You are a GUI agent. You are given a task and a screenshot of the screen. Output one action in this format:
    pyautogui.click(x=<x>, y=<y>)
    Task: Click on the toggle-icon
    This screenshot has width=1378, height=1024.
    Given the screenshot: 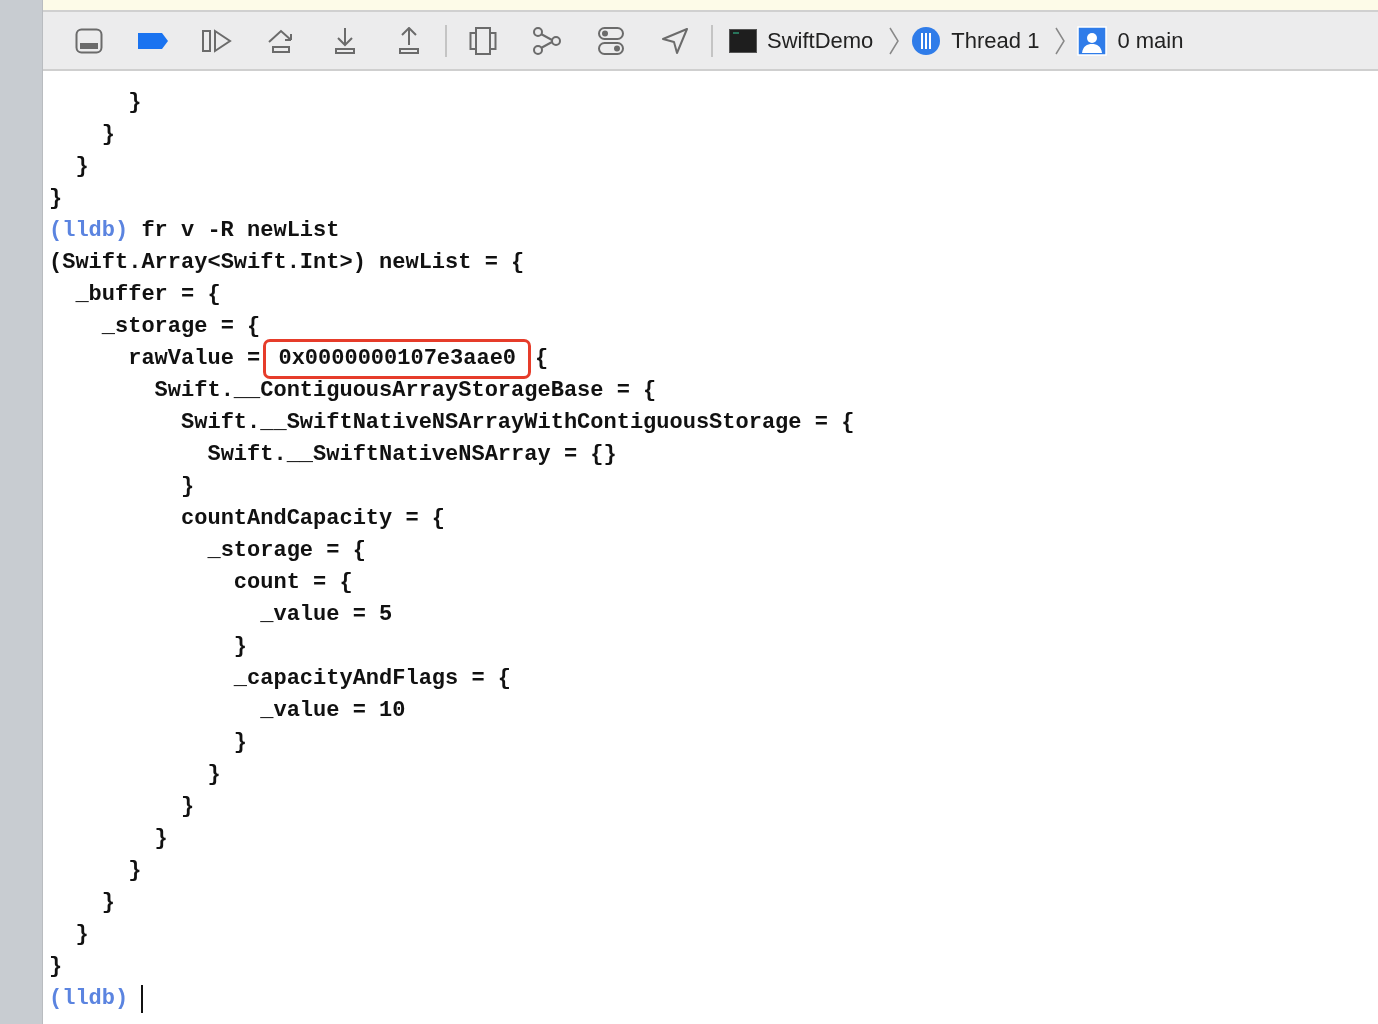 What is the action you would take?
    pyautogui.click(x=611, y=40)
    